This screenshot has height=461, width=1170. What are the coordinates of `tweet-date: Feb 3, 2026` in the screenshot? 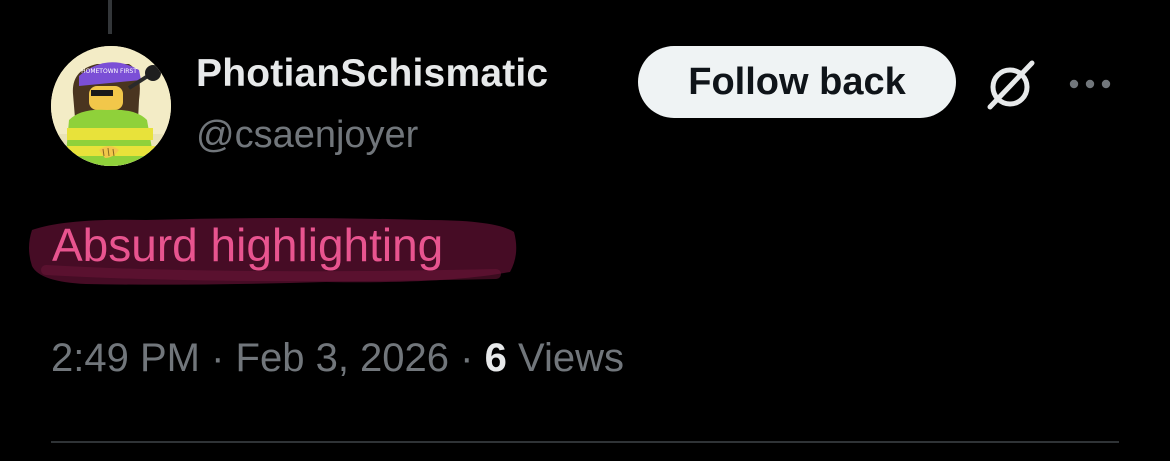 It's located at (343, 358).